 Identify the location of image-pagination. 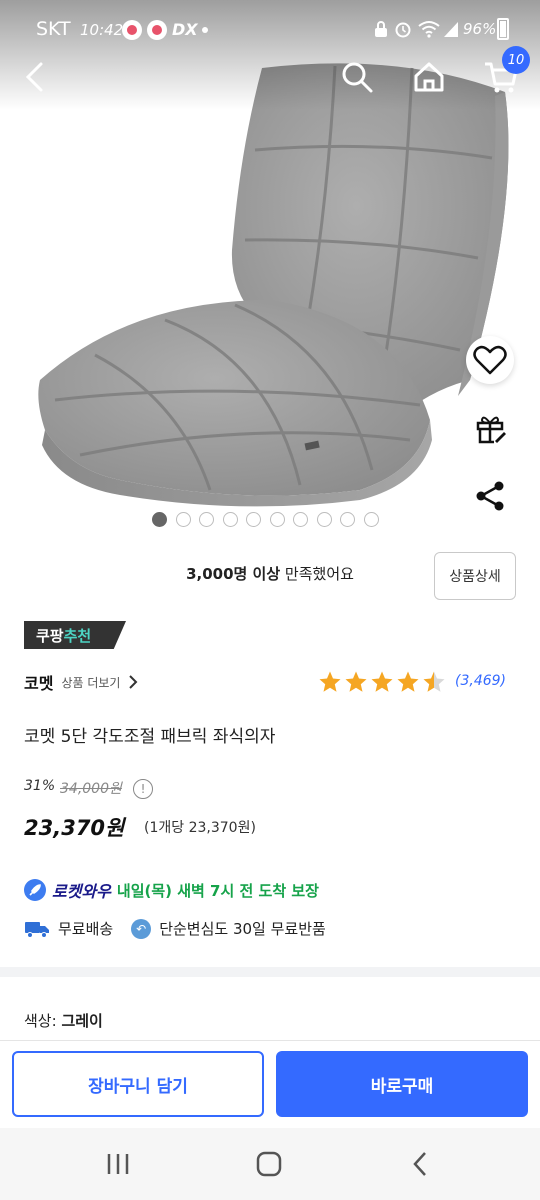
(265, 519).